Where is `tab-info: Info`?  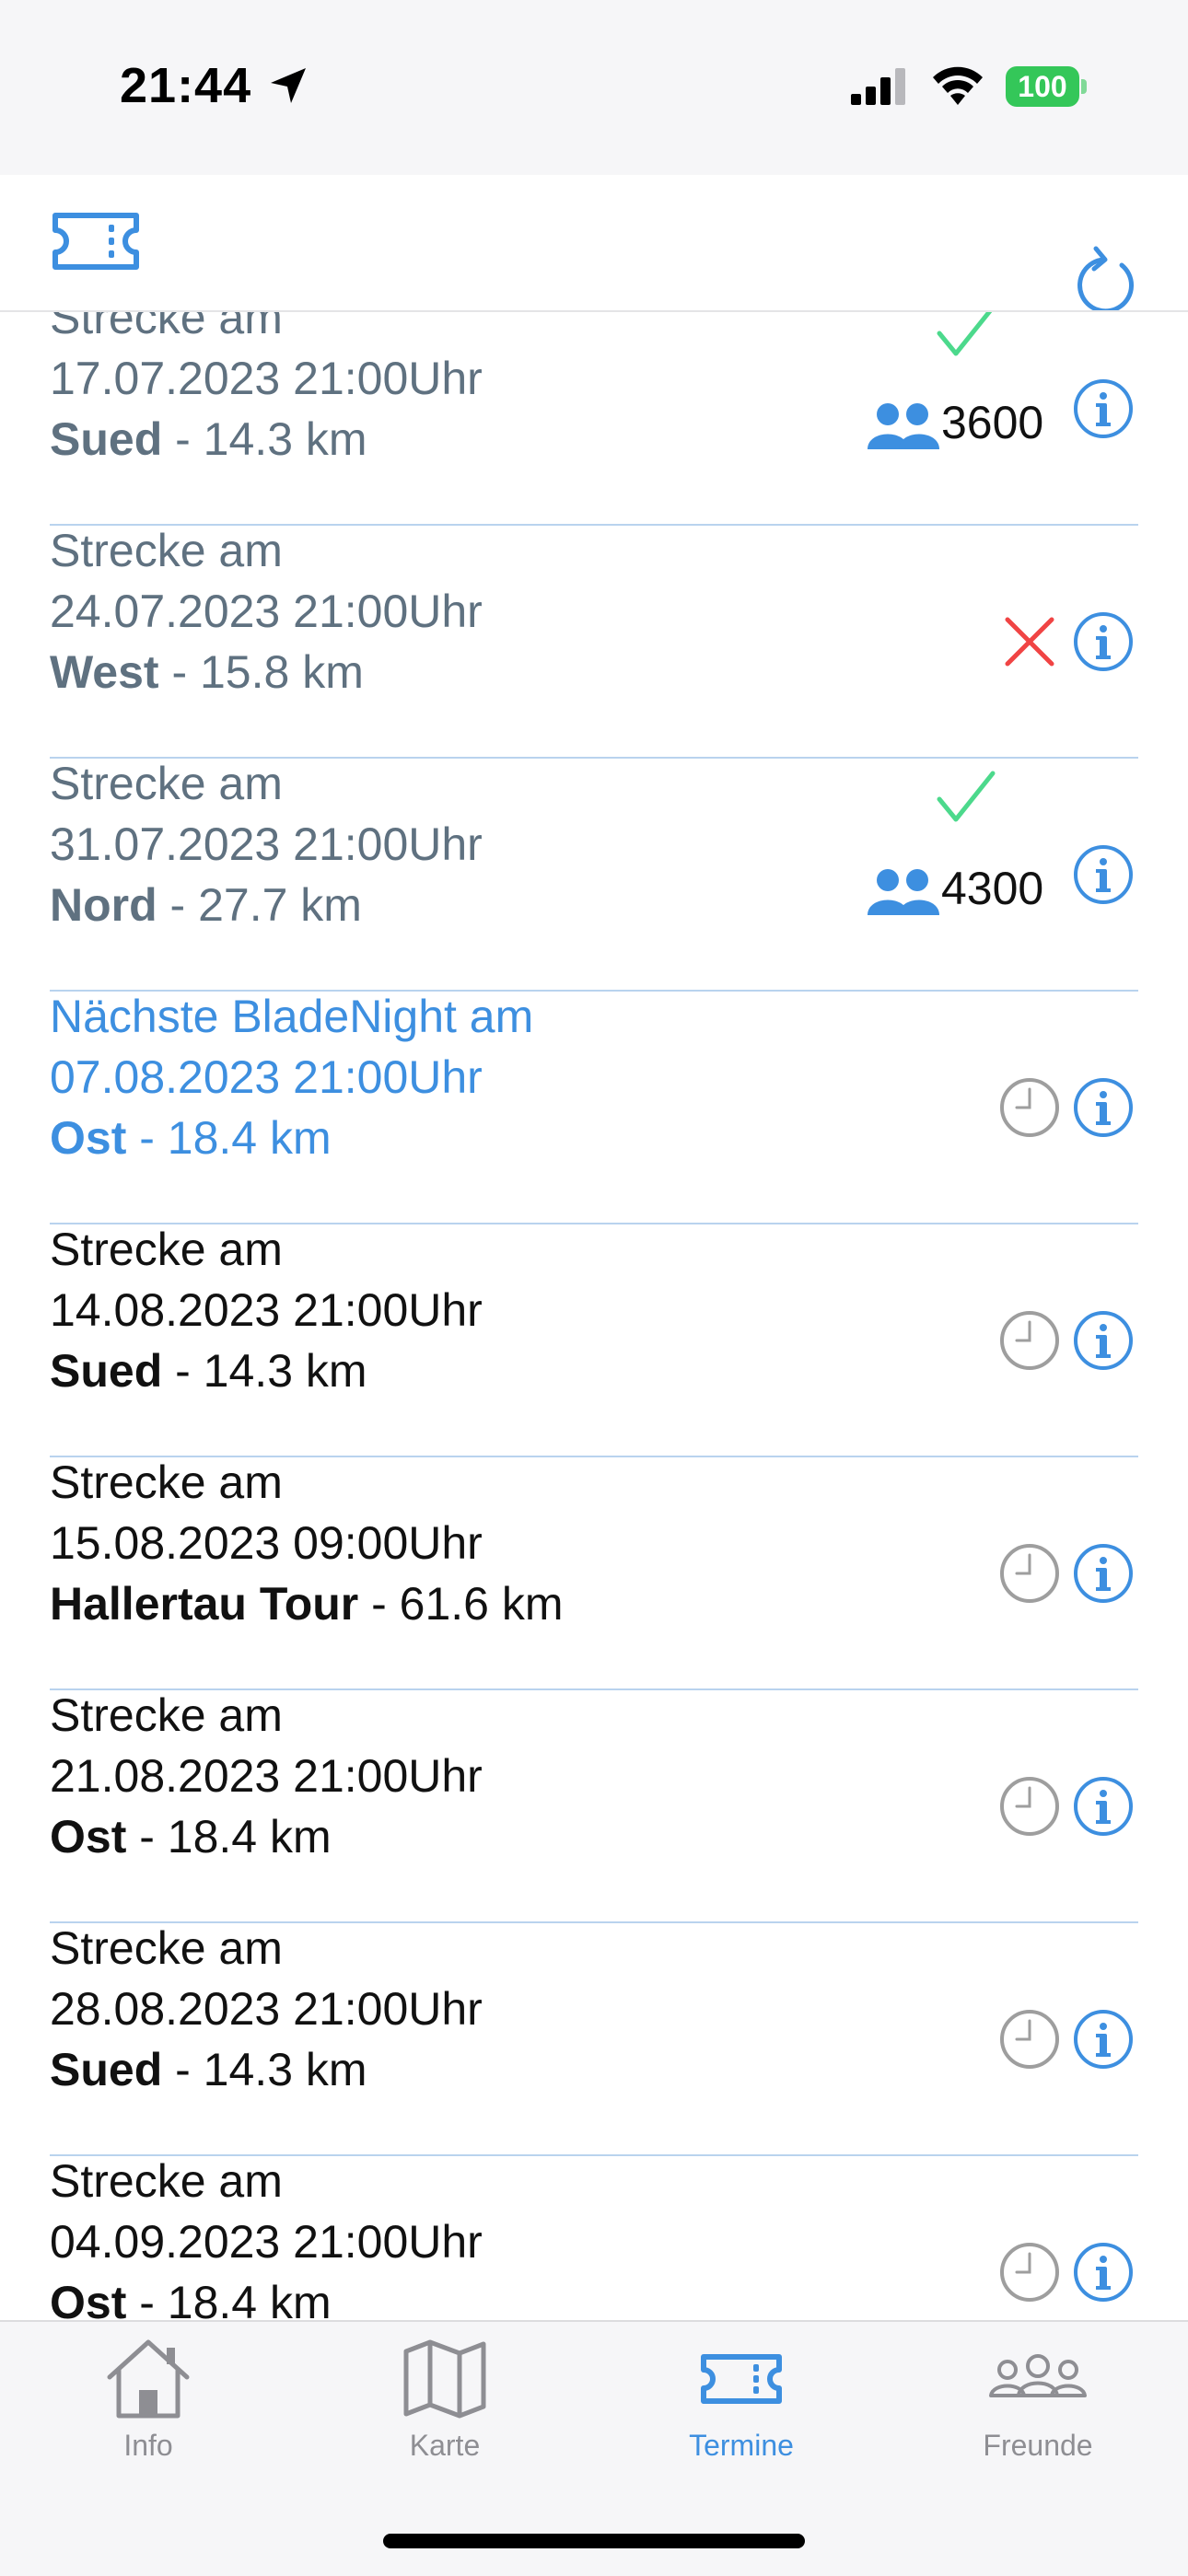 tab-info: Info is located at coordinates (148, 2400).